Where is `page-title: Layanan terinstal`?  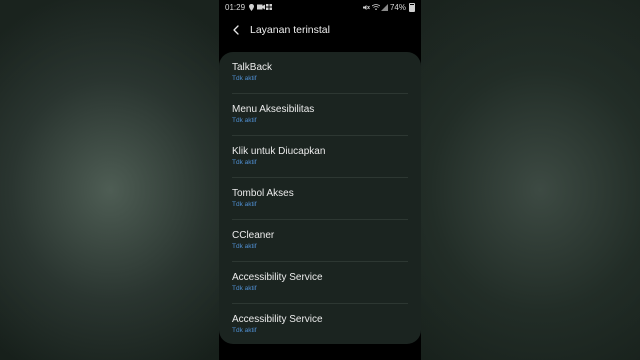
page-title: Layanan terinstal is located at coordinates (290, 30).